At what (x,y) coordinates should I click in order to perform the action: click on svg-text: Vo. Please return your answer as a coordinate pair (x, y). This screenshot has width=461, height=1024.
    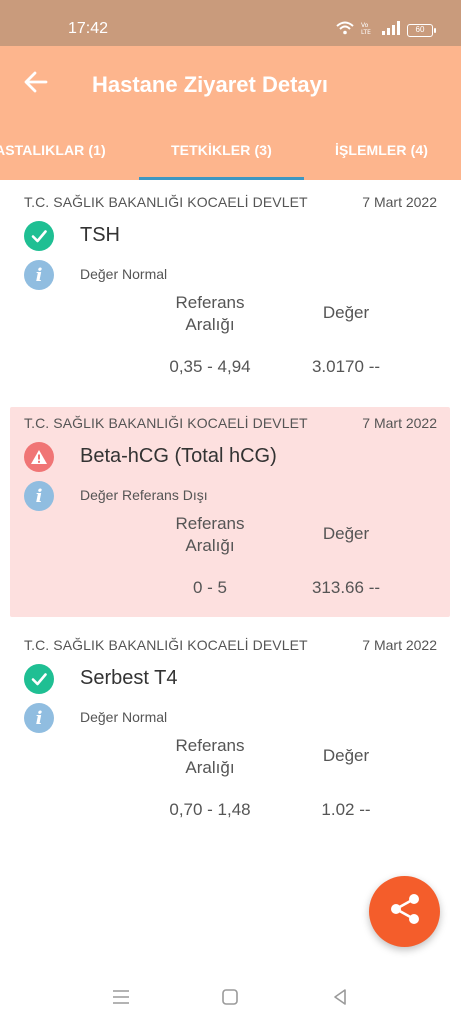
    Looking at the image, I should click on (365, 25).